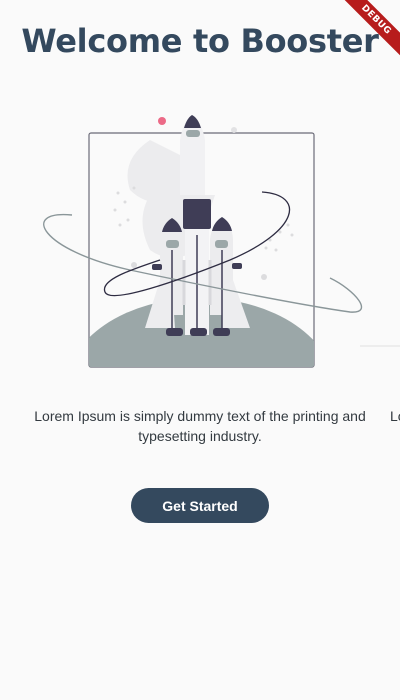 This screenshot has height=700, width=400. I want to click on page-title: Welcome to Booster, so click(200, 41).